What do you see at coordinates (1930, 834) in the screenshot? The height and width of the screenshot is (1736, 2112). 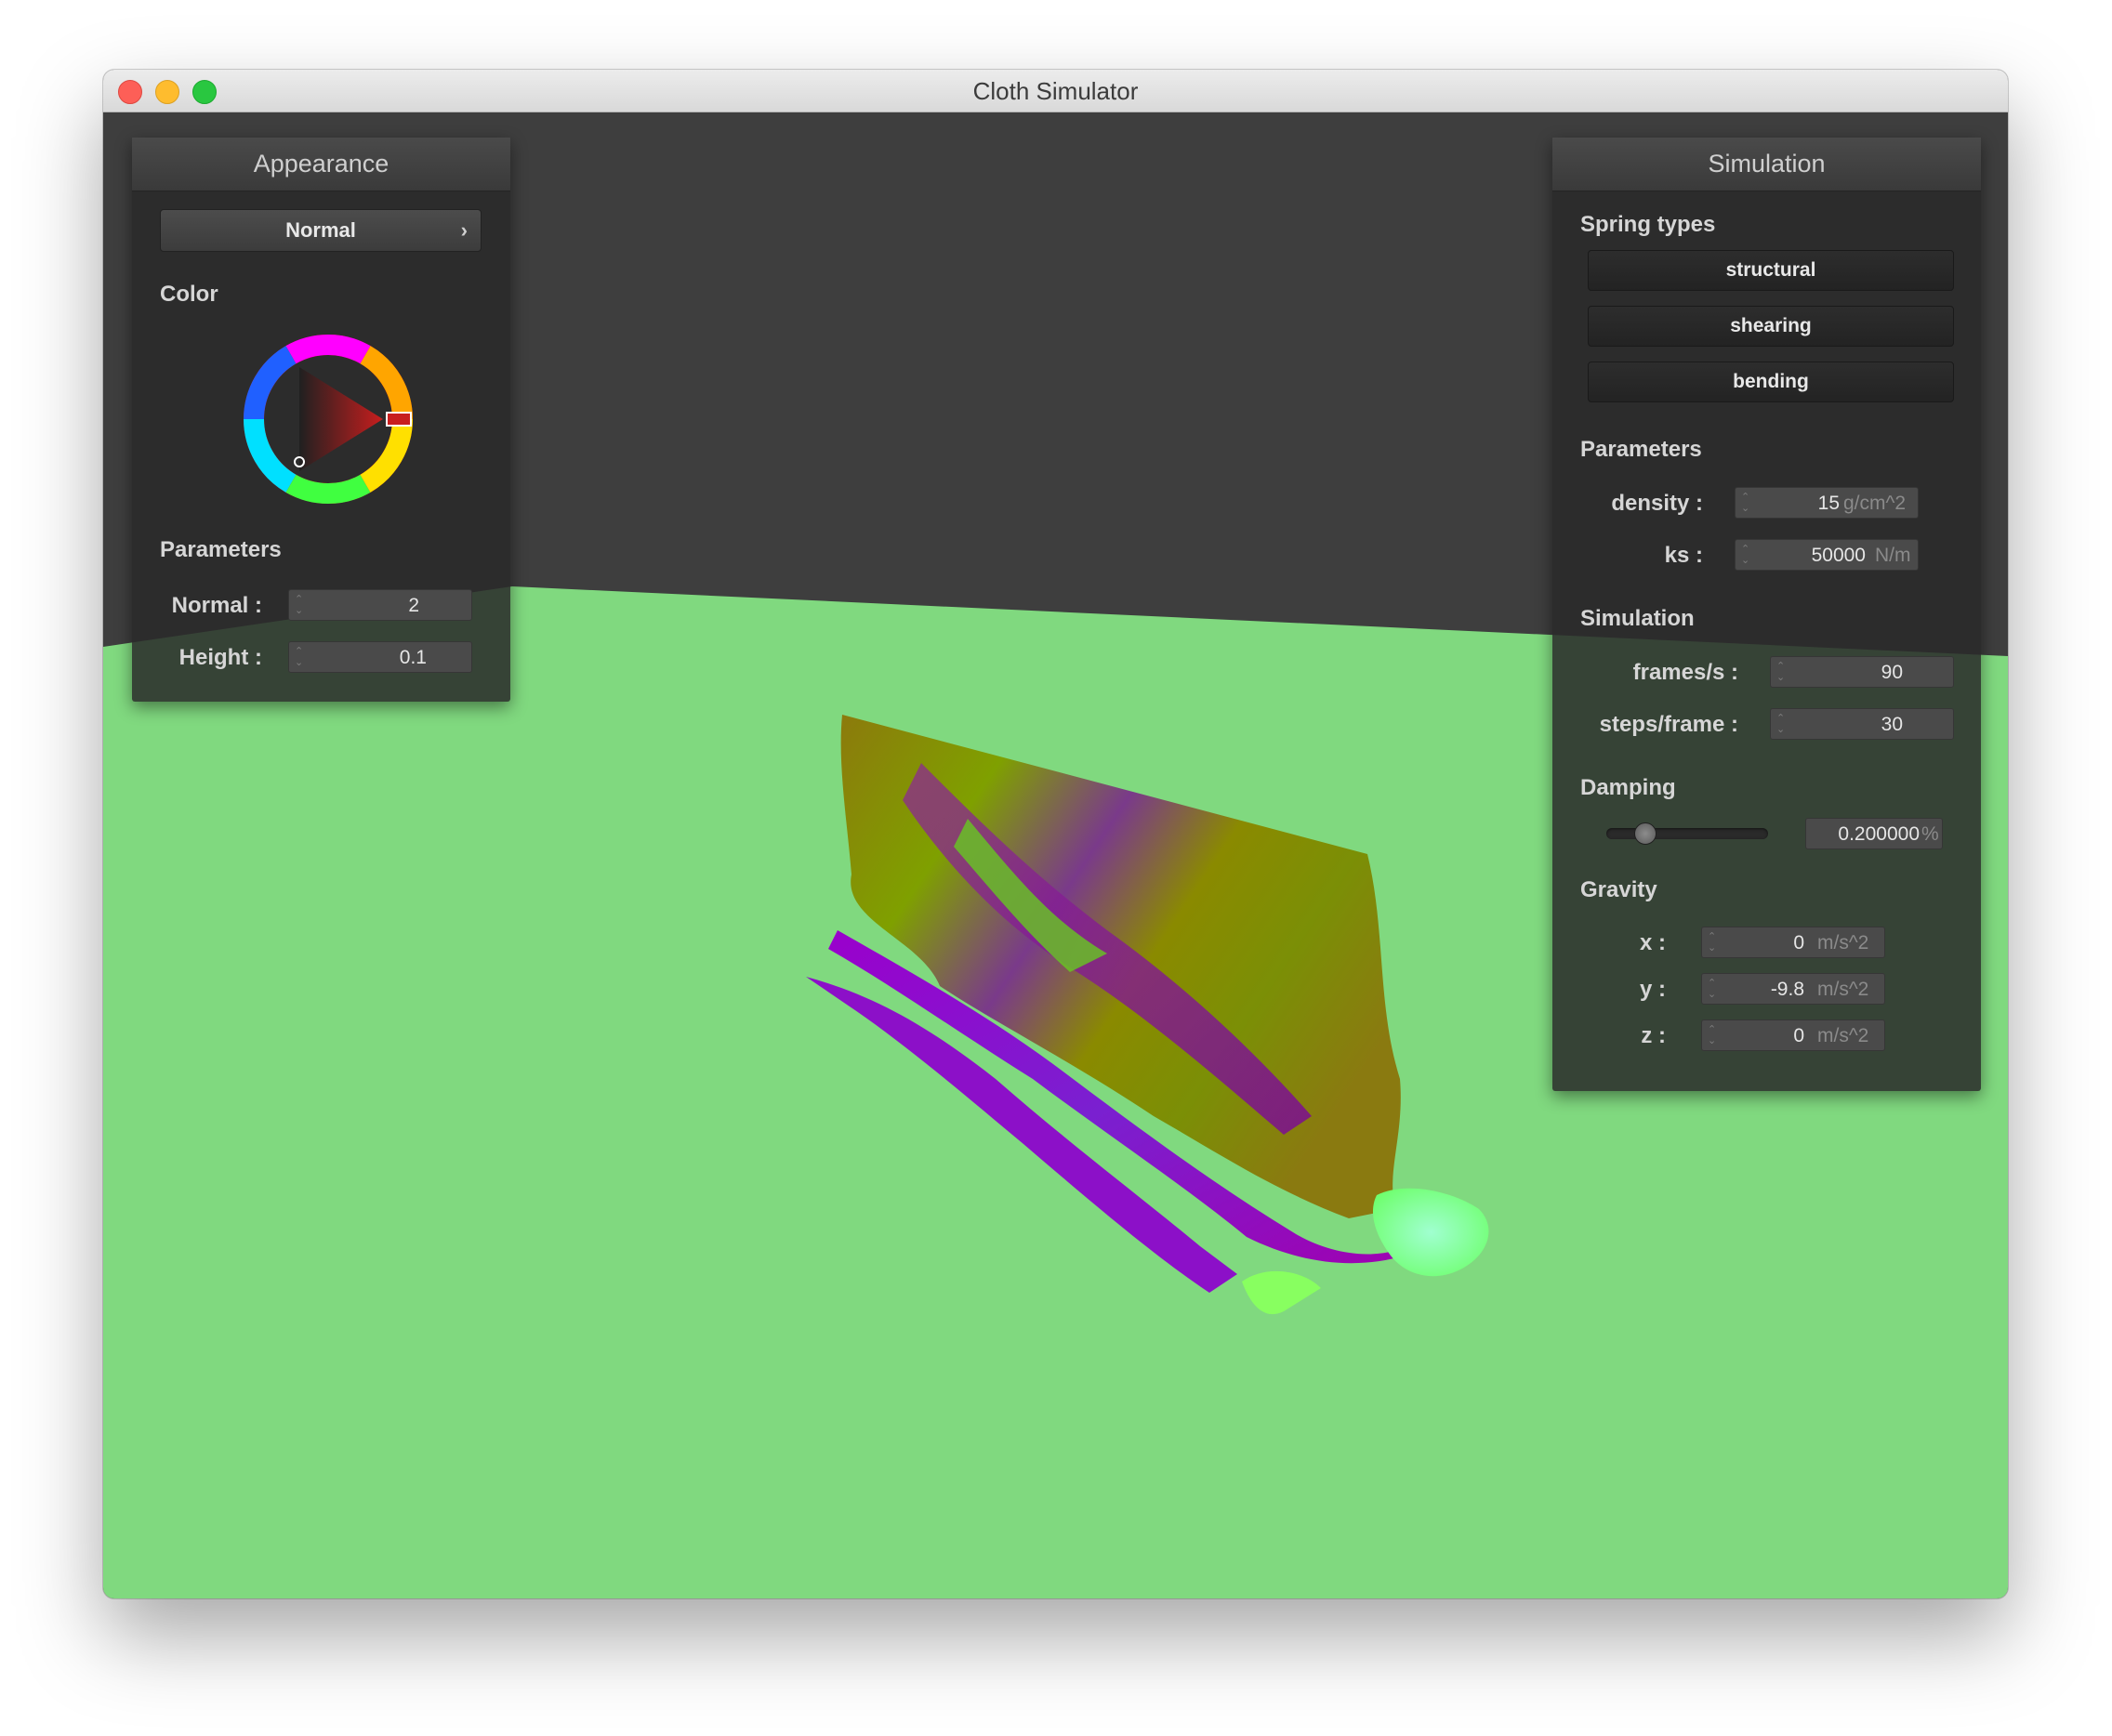 I see `damping-unit: %` at bounding box center [1930, 834].